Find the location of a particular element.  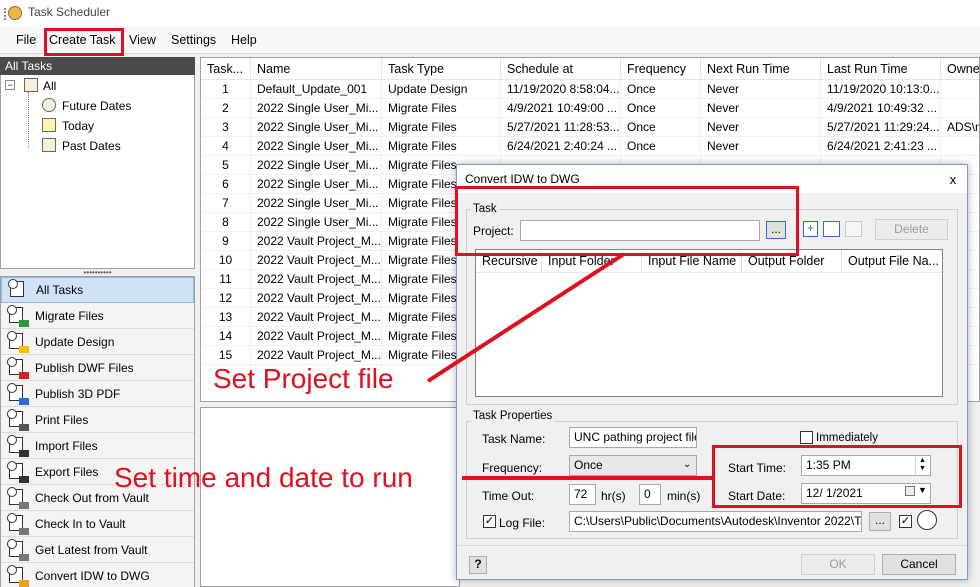

annotation-set-project: Set Project file is located at coordinates (303, 378).